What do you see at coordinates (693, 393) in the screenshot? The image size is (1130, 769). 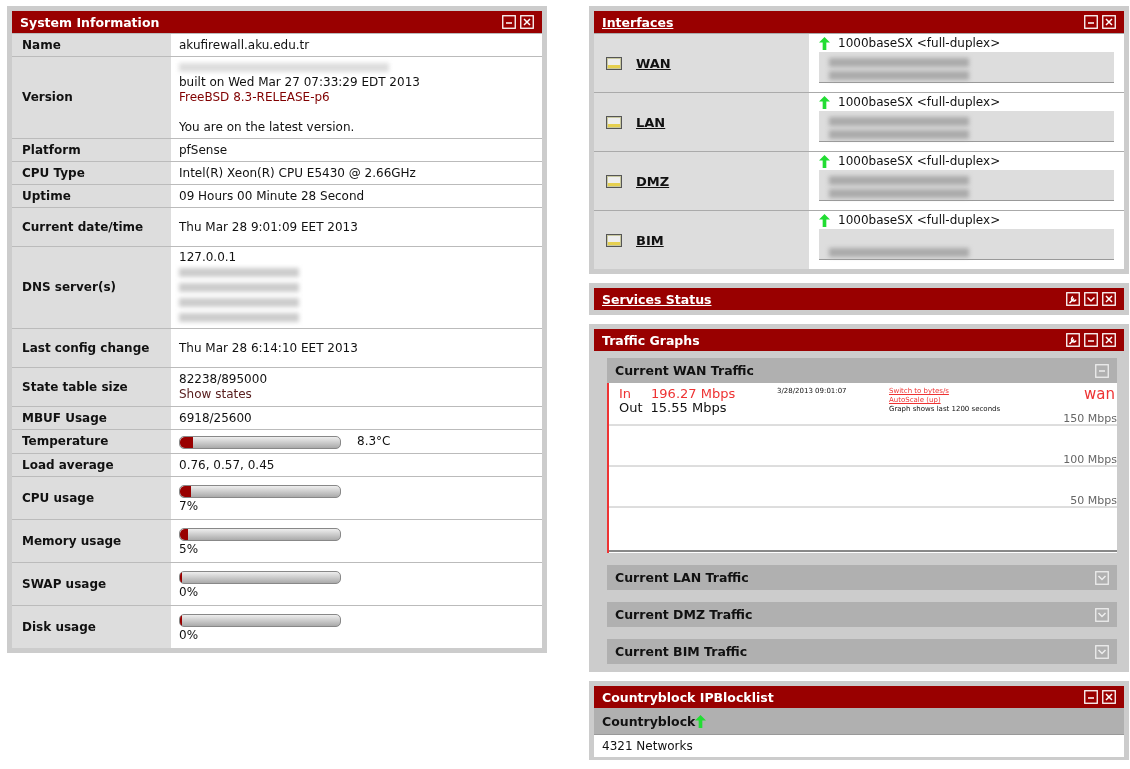 I see `in-rate: 196.27 Mbps` at bounding box center [693, 393].